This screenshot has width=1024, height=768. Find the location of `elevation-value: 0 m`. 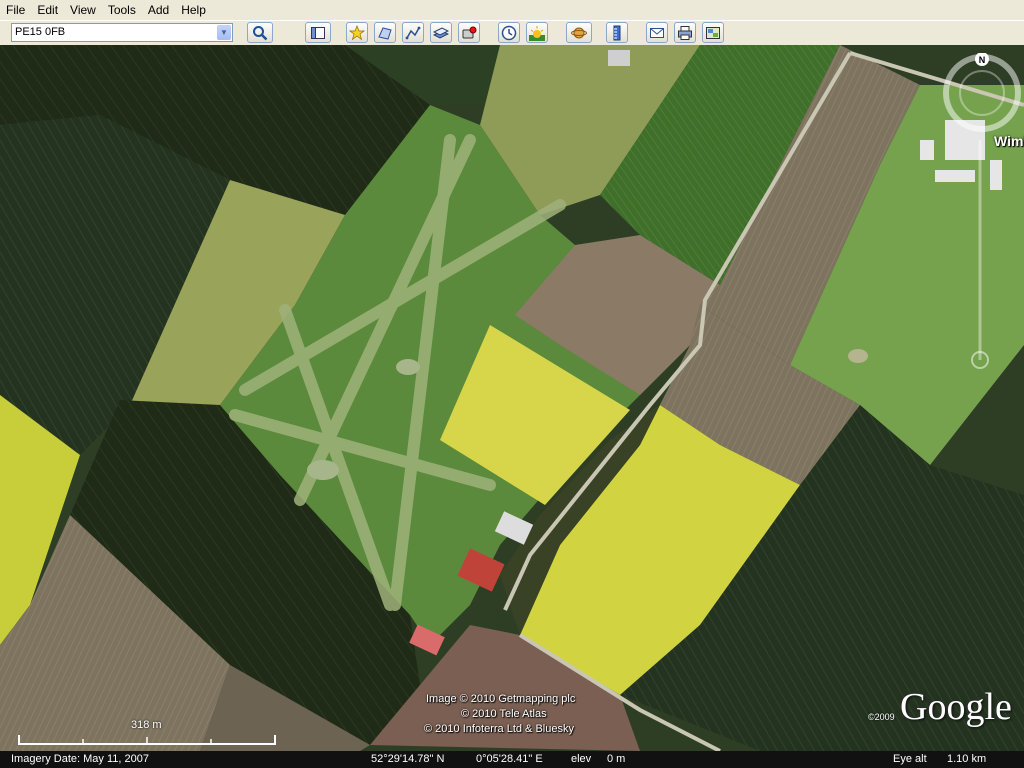

elevation-value: 0 m is located at coordinates (616, 759).